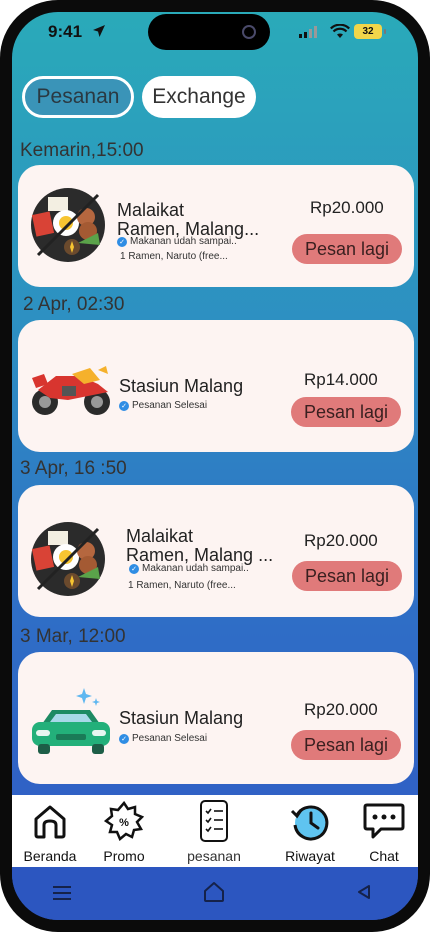 The width and height of the screenshot is (430, 932). I want to click on battery-indicator: 32, so click(370, 31).